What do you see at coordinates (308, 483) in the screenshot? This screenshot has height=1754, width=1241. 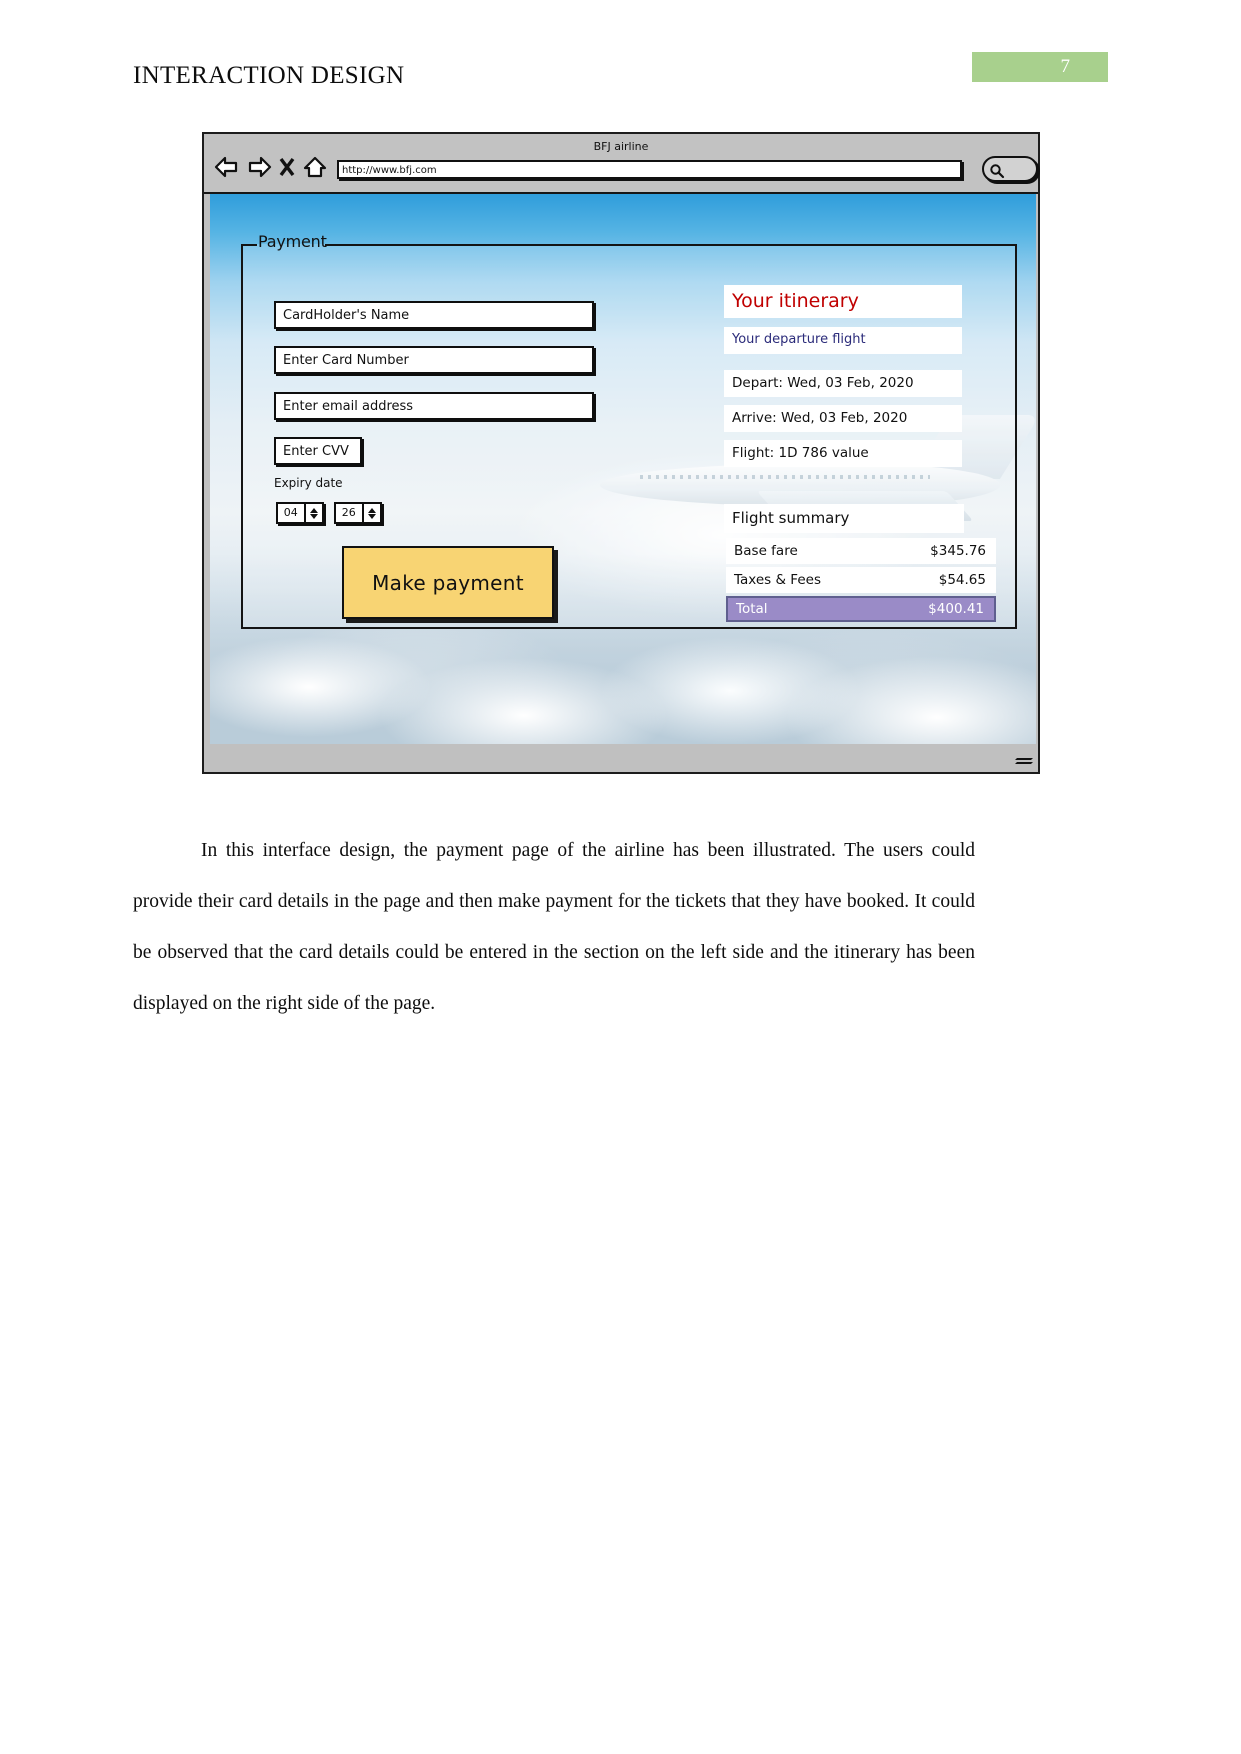 I see `expiry-date-label: Expiry date` at bounding box center [308, 483].